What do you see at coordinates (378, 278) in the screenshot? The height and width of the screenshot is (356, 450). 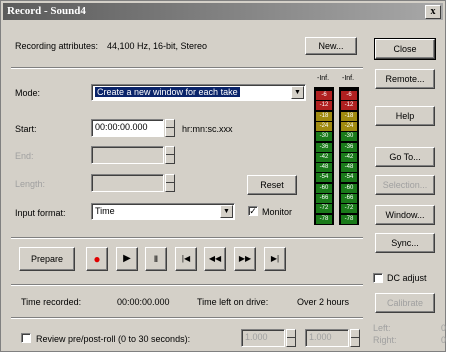 I see `dc-adjust-checkbox` at bounding box center [378, 278].